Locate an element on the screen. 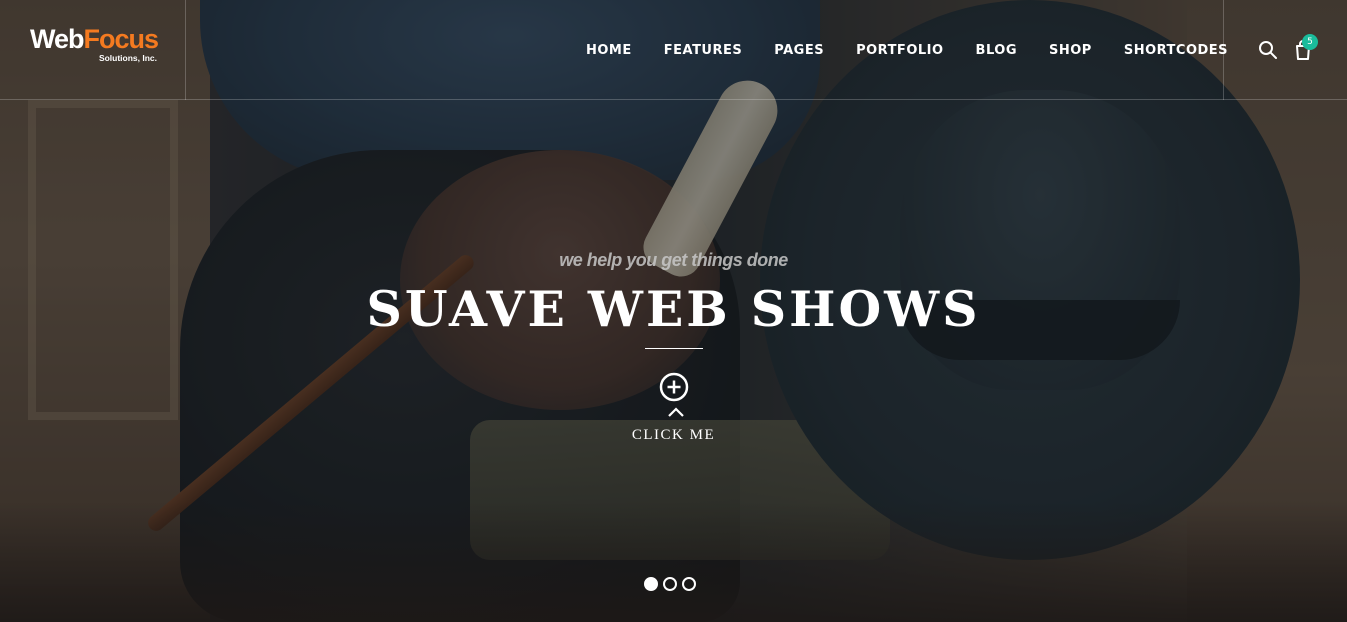 Image resolution: width=1347 pixels, height=622 pixels. search-icon is located at coordinates (1268, 50).